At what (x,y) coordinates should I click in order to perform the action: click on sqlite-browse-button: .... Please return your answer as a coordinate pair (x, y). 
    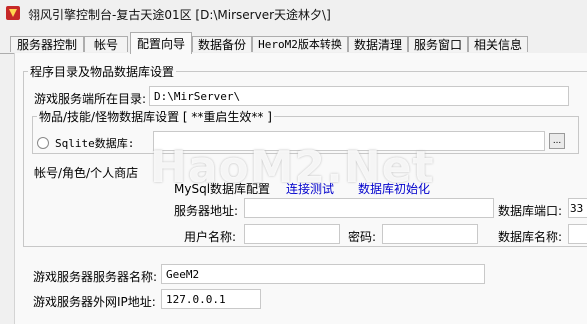
    Looking at the image, I should click on (557, 141).